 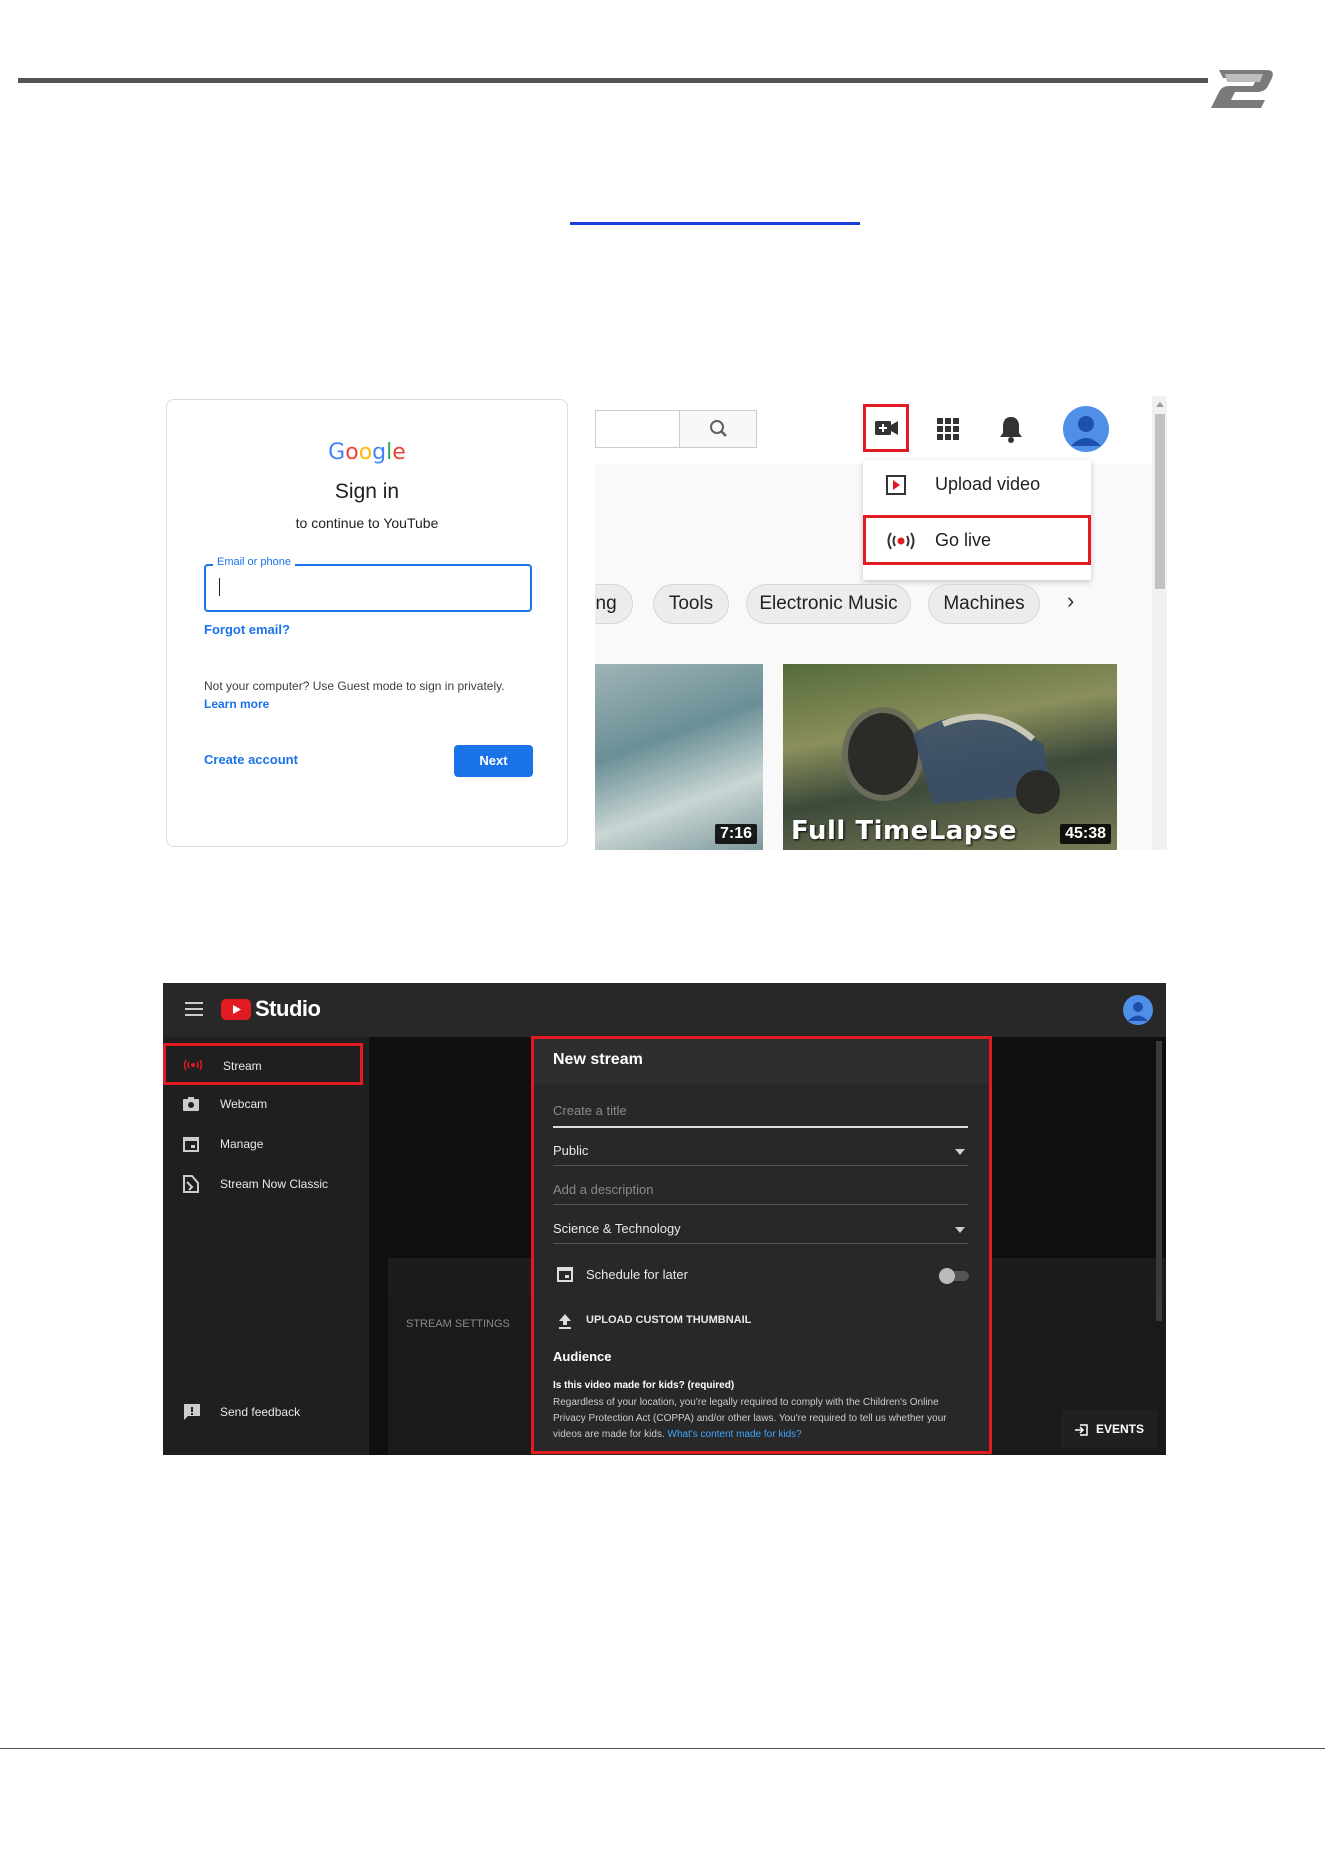 What do you see at coordinates (1160, 501) in the screenshot?
I see `scrollbar-thumb` at bounding box center [1160, 501].